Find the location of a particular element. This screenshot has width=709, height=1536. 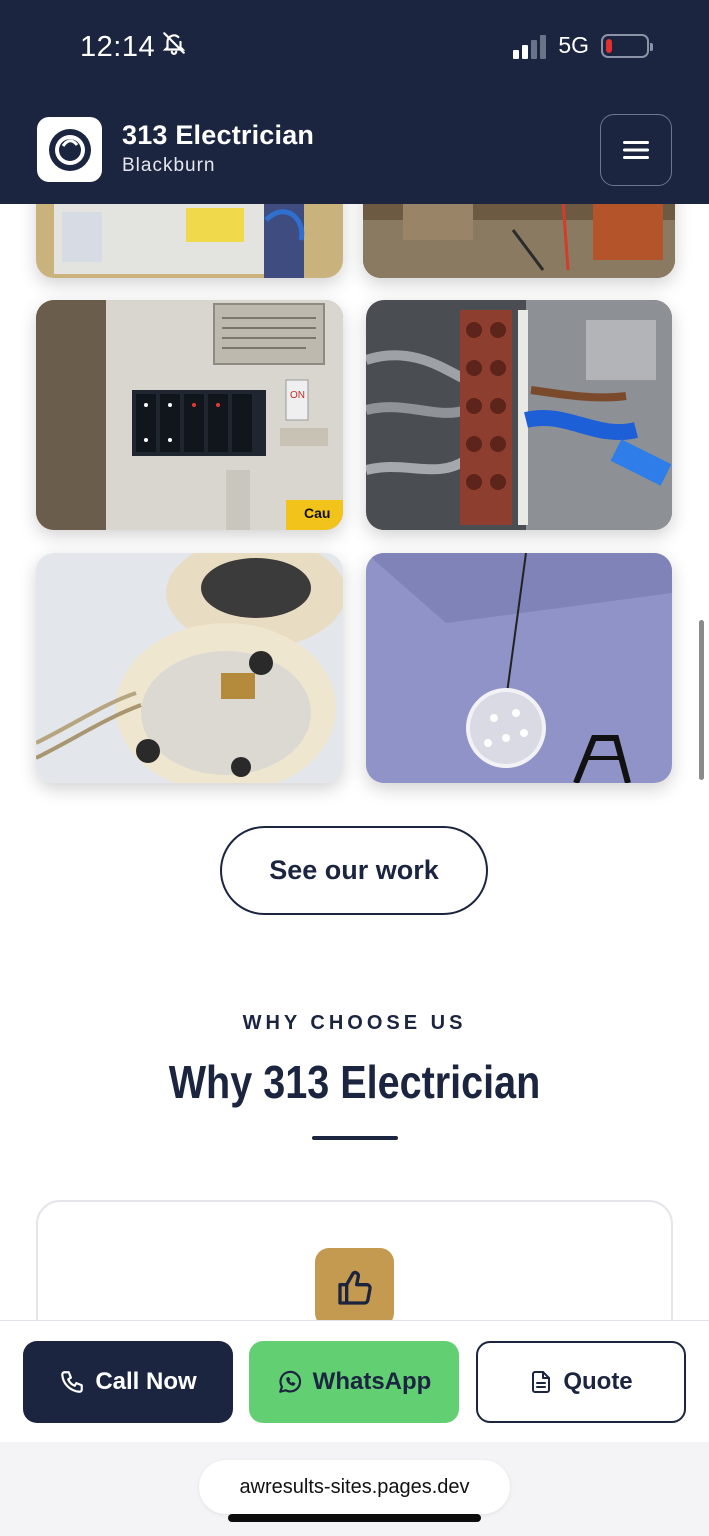

hamburger-menu-icon is located at coordinates (636, 150).